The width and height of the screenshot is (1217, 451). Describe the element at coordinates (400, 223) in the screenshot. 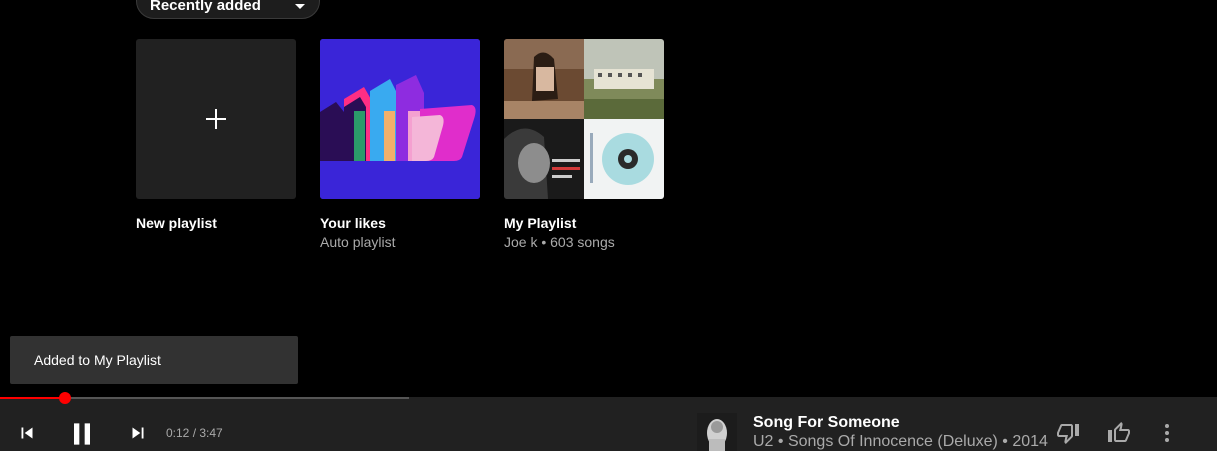

I see `playlist-title: Your likes` at that location.